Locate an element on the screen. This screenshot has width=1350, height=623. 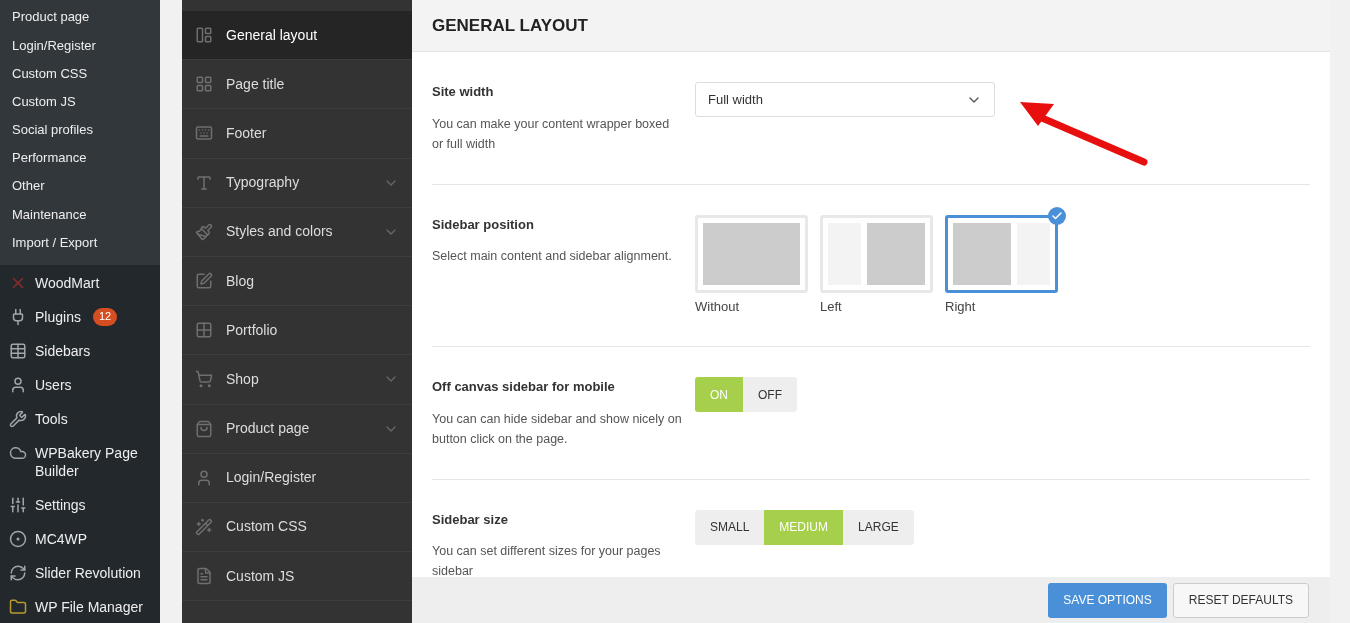
menu-label: Plugins is located at coordinates (58, 316).